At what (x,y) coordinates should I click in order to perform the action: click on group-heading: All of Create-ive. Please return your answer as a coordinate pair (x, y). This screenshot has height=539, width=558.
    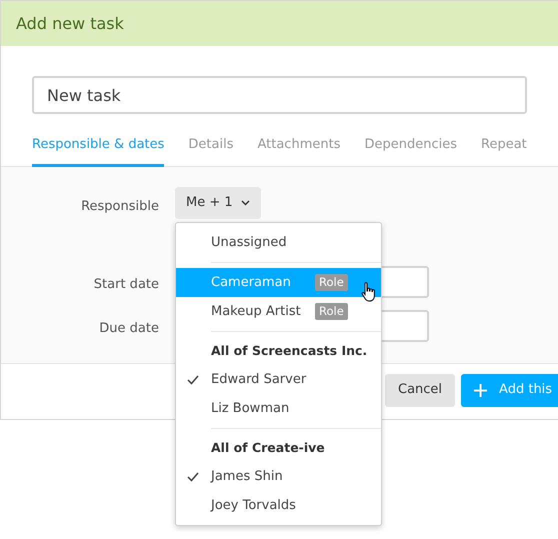
    Looking at the image, I should click on (268, 447).